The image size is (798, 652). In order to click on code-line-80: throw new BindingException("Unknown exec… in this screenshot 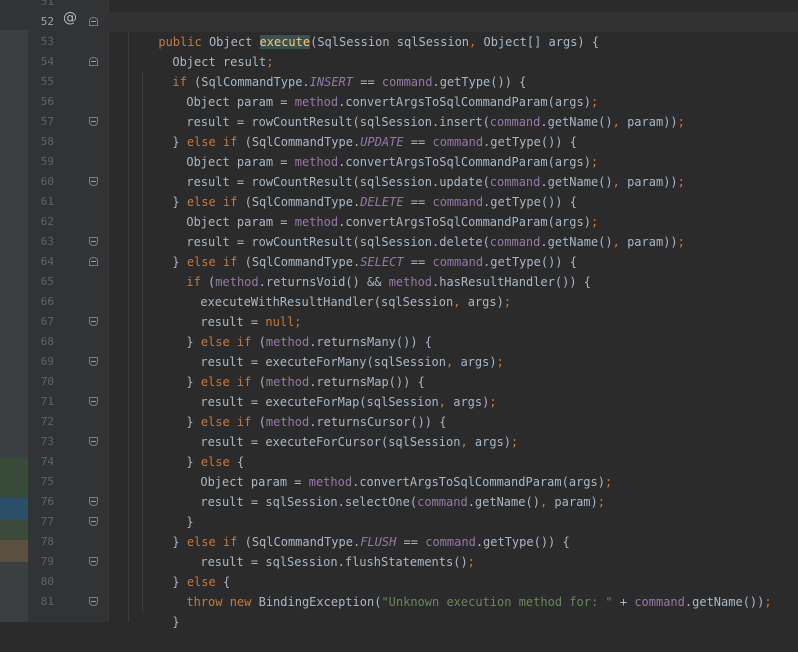, I will do `click(457, 590)`.